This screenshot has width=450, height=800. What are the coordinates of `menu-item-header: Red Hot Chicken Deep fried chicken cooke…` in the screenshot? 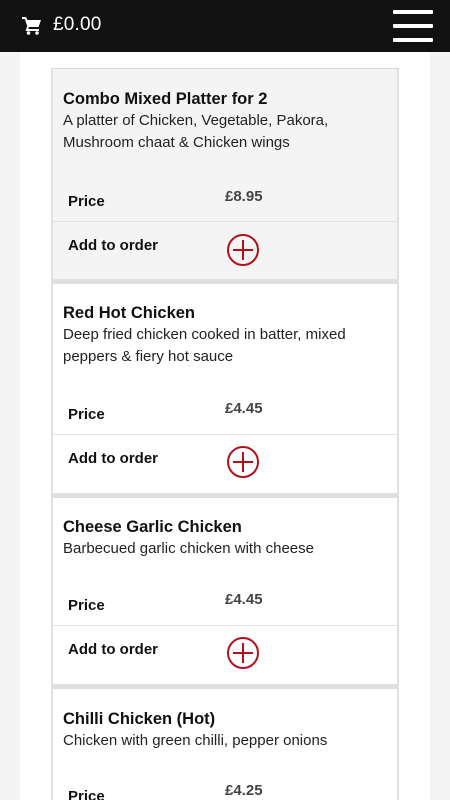 It's located at (225, 338).